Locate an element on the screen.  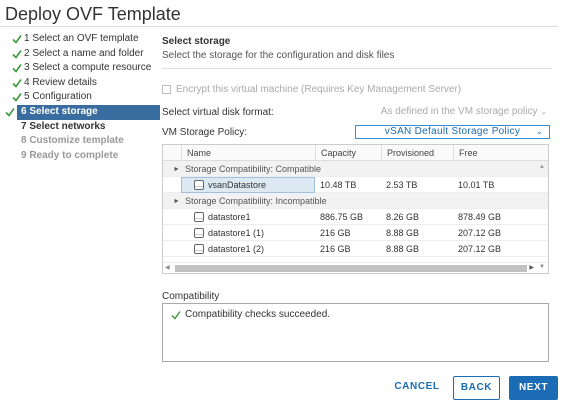
column-header-capacity: Capacity is located at coordinates (348, 153).